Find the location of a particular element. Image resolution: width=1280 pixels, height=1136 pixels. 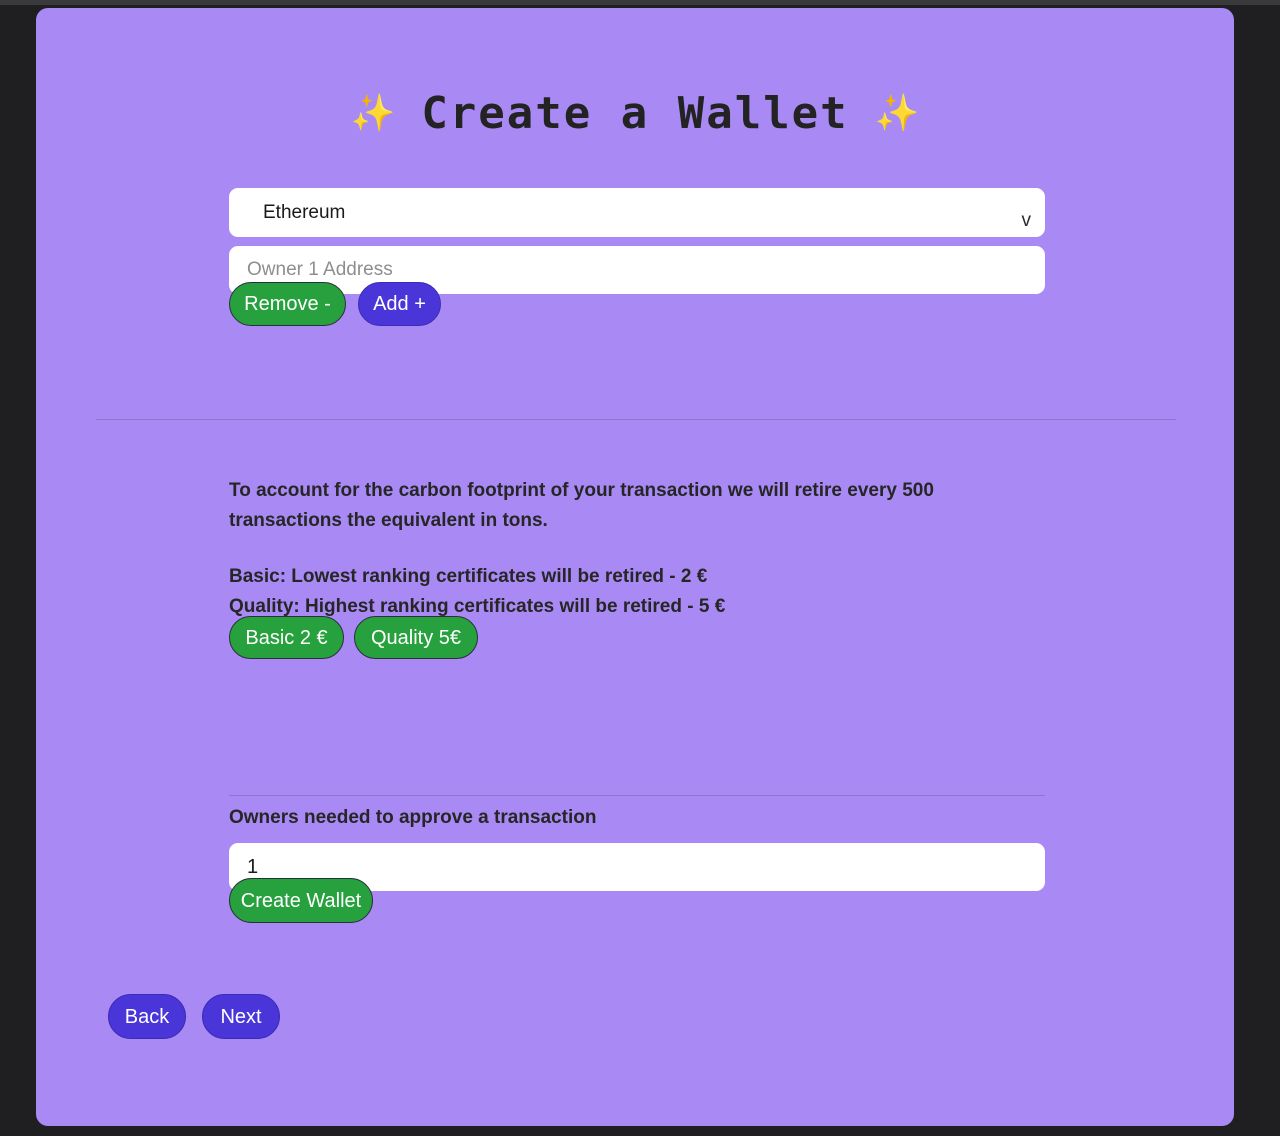

basic-tier-label: Basic 2 € is located at coordinates (286, 637).